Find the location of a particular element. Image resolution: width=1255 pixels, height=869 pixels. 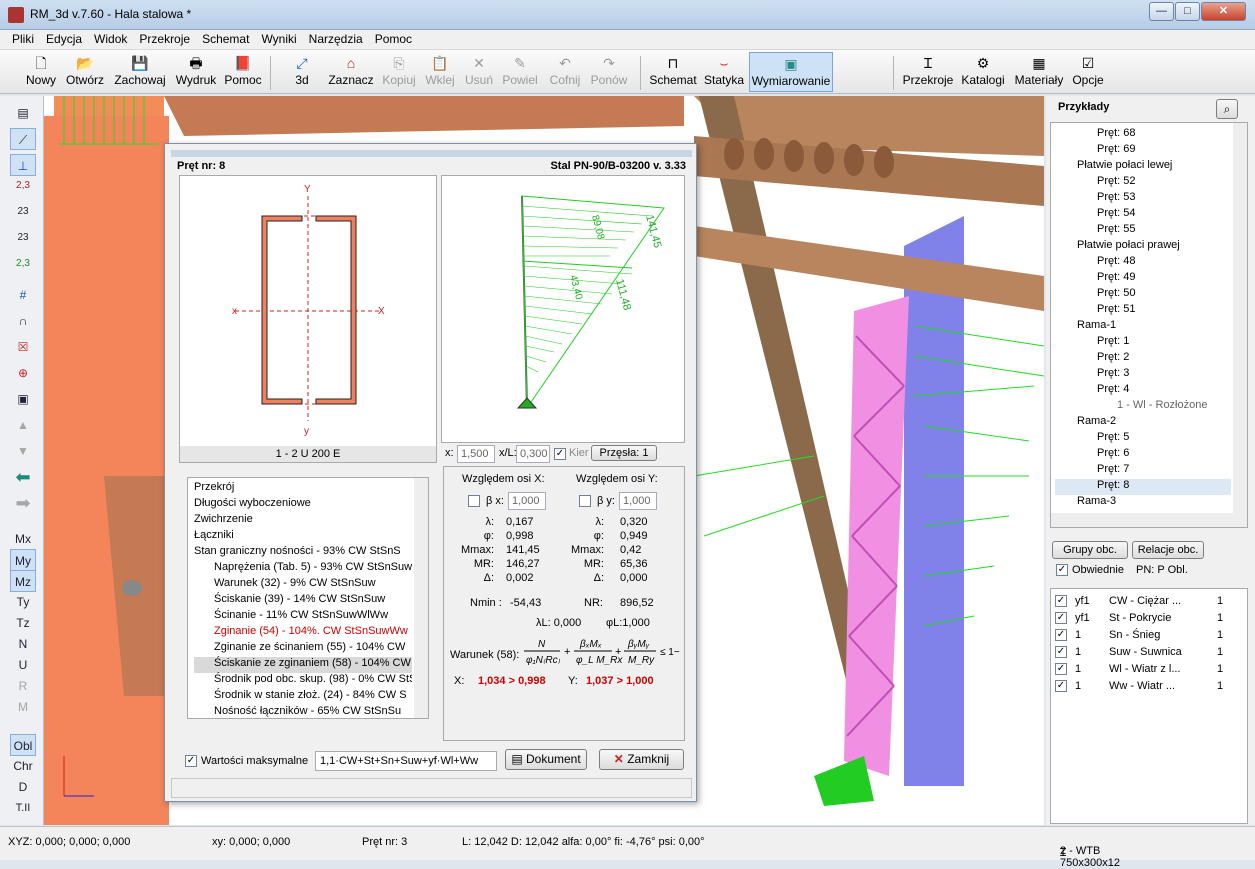

list-item: Ściskanie (39) - 14% CW StSnSuw is located at coordinates (303, 601).